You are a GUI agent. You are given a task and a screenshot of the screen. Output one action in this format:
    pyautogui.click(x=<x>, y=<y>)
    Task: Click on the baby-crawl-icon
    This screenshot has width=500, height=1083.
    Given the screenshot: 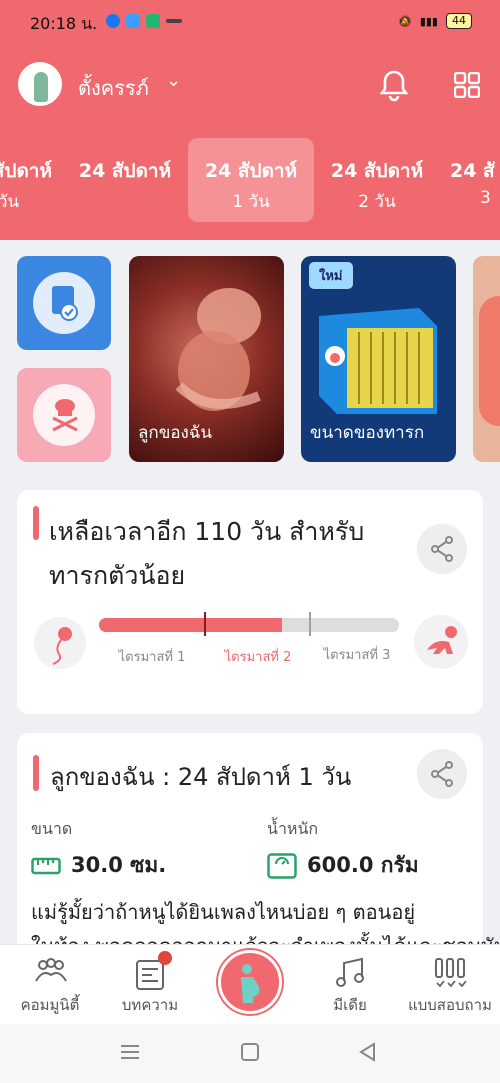 What is the action you would take?
    pyautogui.click(x=441, y=642)
    